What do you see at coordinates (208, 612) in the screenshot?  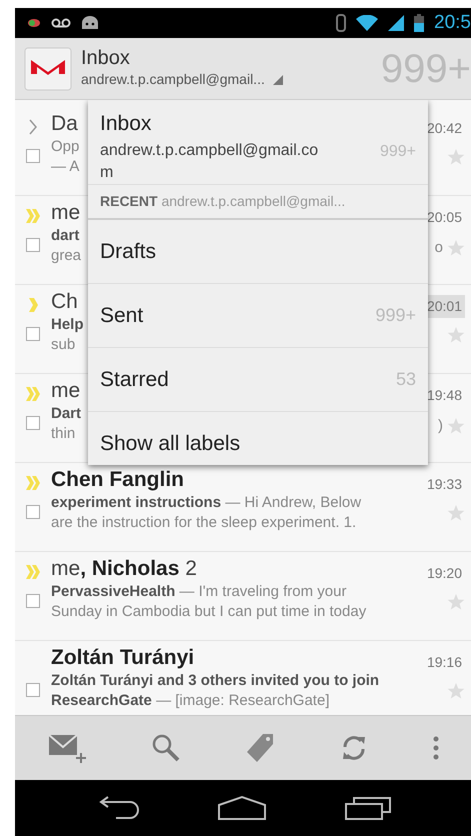 I see `message-snippet: Sunday in Cambodia but I can put time in today` at bounding box center [208, 612].